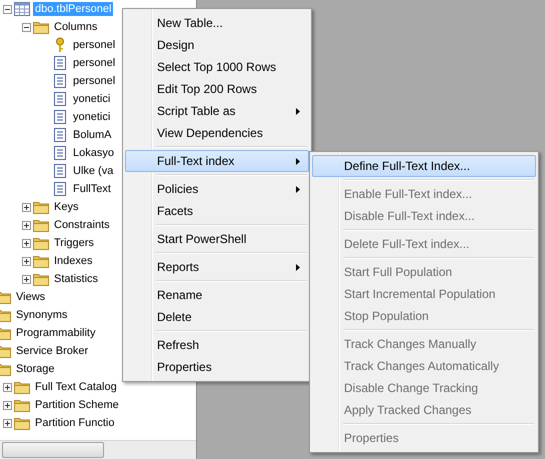 The image size is (545, 459). What do you see at coordinates (217, 161) in the screenshot?
I see `menu-item: Full-Text index` at bounding box center [217, 161].